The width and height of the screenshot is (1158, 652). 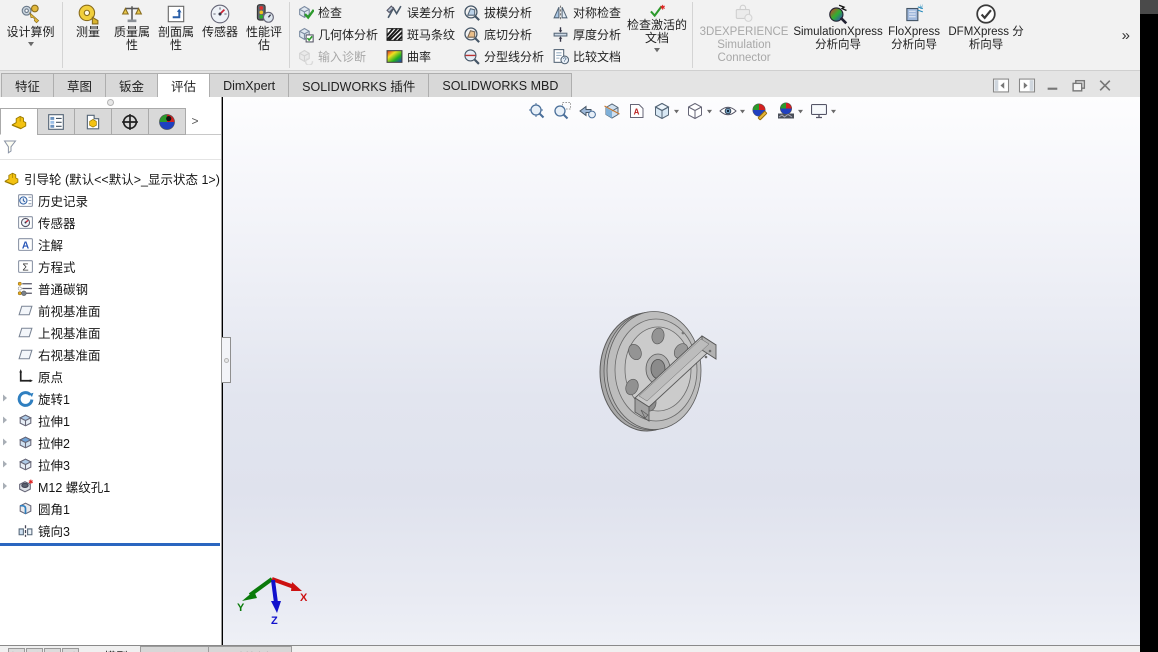 I want to click on panel-collapse-handle, so click(x=226, y=360).